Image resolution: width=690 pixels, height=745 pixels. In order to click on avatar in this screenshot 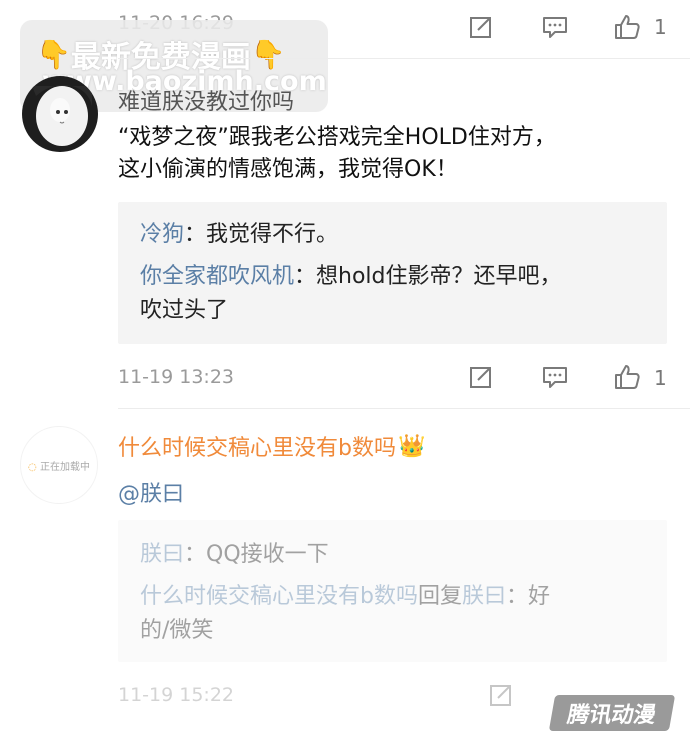, I will do `click(60, 114)`.